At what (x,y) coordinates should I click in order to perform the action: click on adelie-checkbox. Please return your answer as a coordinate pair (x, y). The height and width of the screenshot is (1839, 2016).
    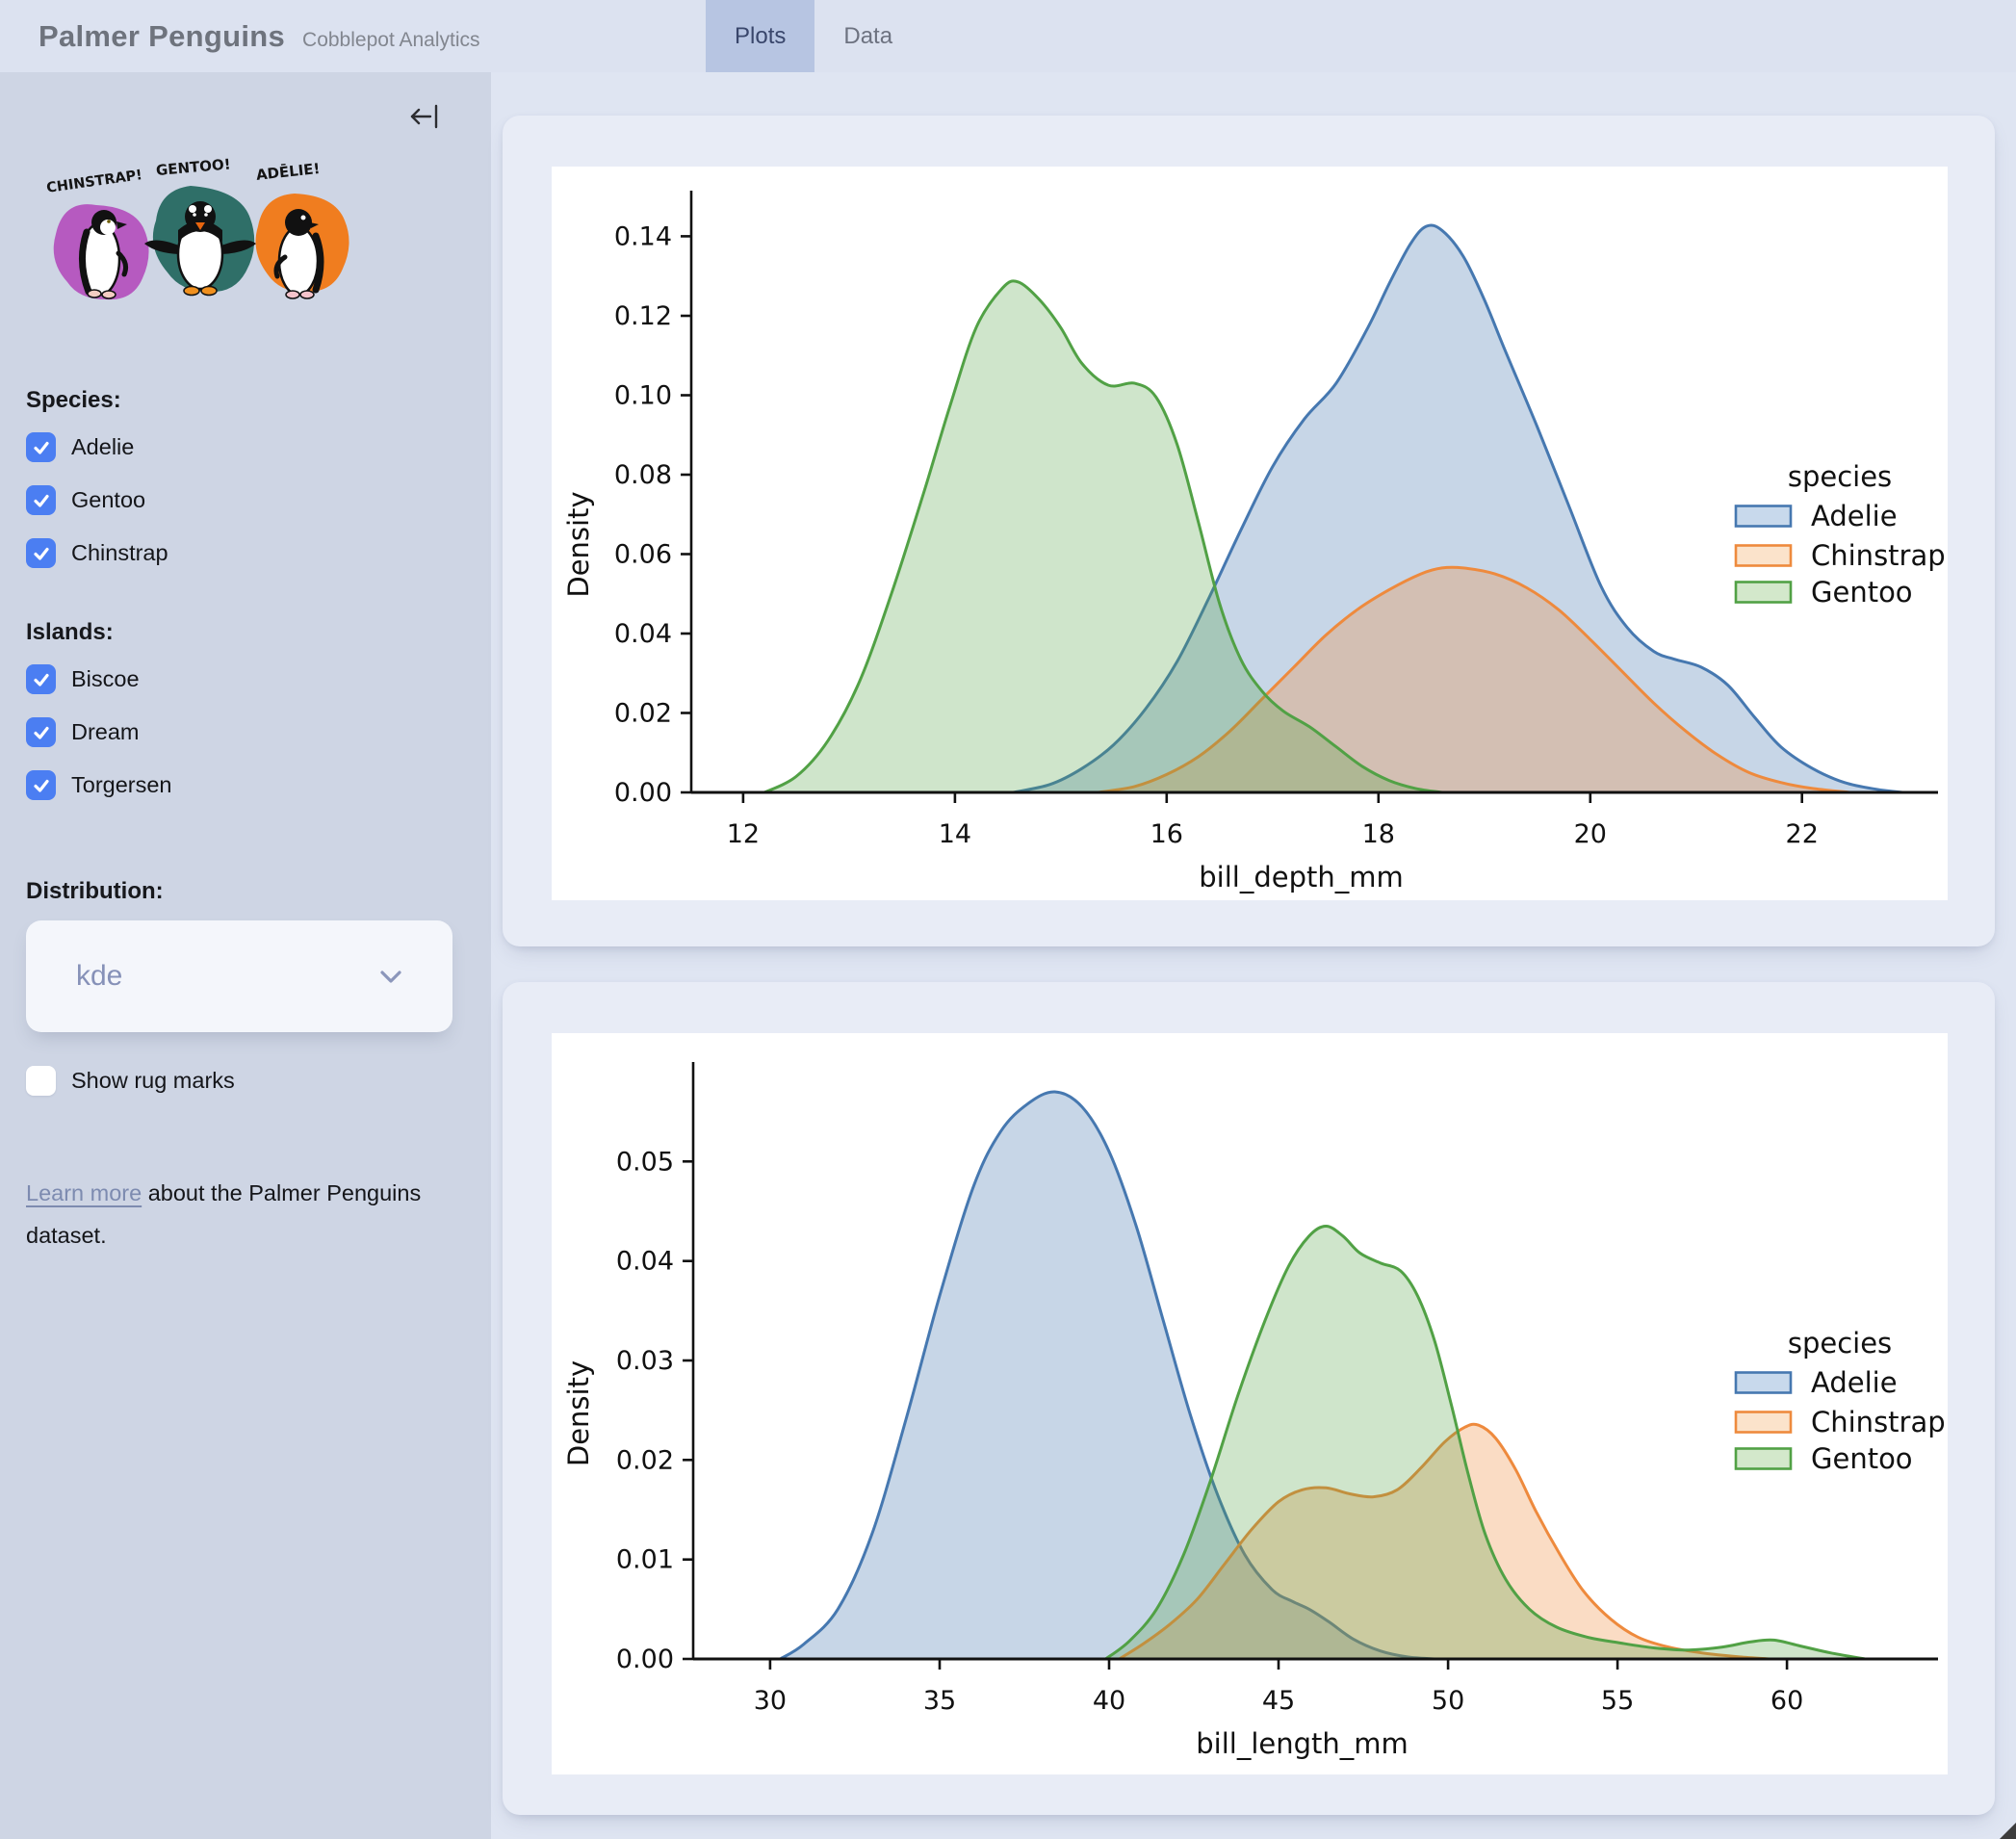
    Looking at the image, I should click on (41, 447).